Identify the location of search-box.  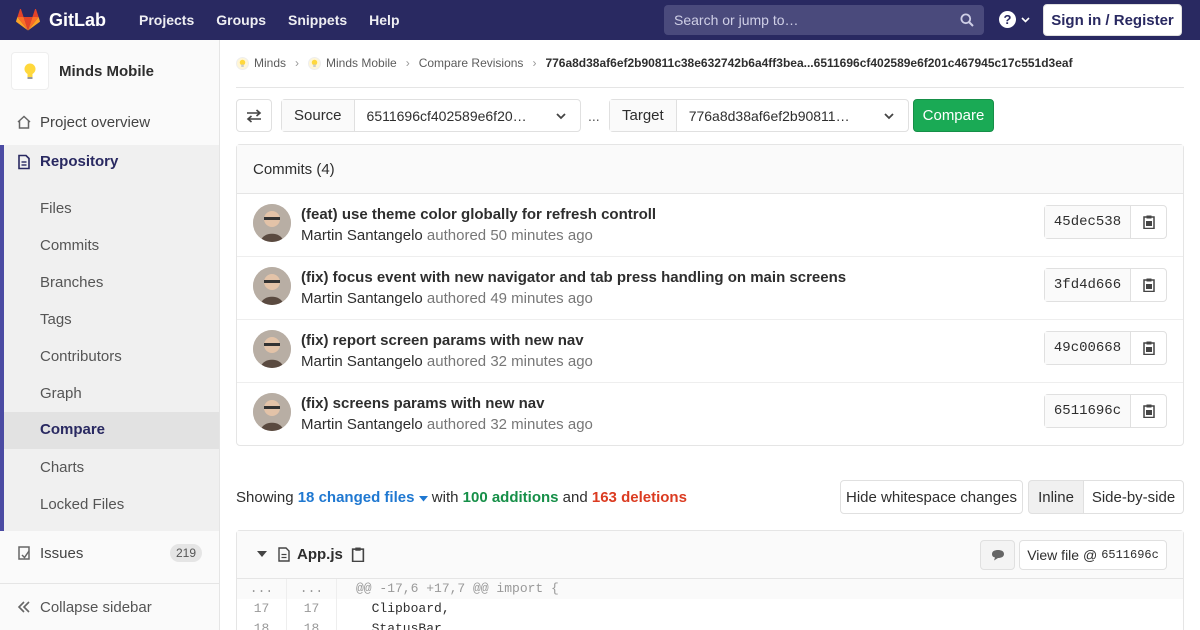
(824, 20).